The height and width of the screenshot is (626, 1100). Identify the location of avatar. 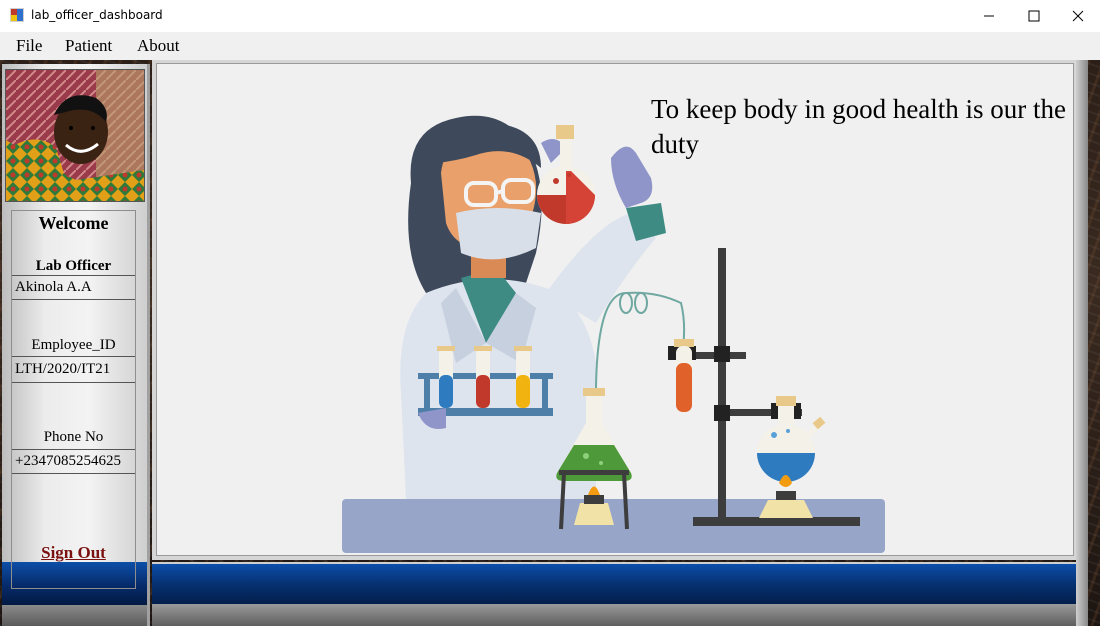
(75, 135).